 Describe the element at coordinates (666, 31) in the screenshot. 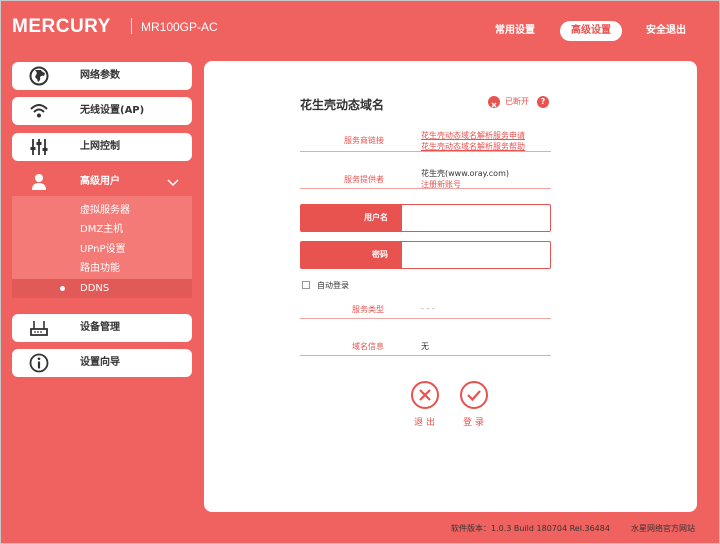

I see `nav-logout: 安全退出` at that location.